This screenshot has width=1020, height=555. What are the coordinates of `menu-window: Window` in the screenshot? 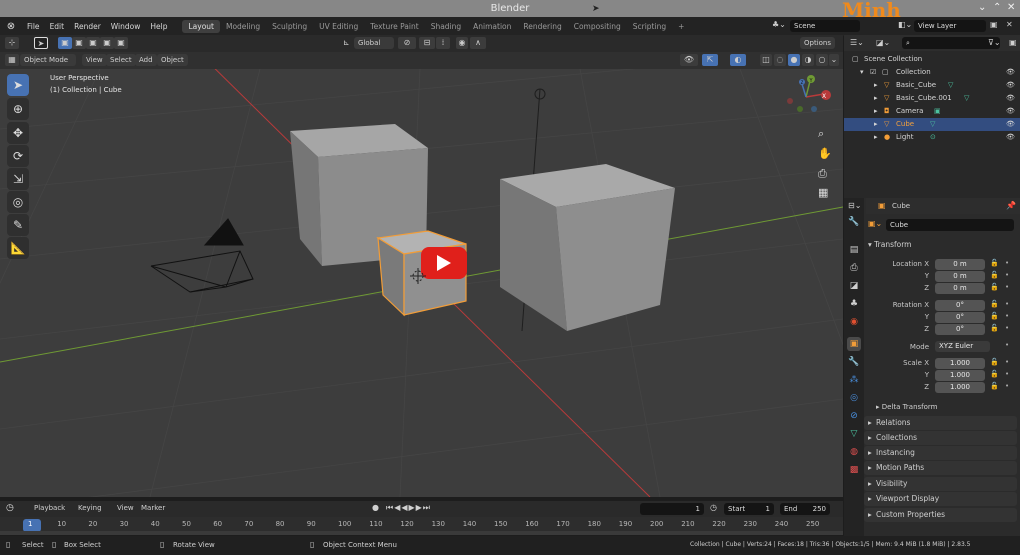 It's located at (126, 26).